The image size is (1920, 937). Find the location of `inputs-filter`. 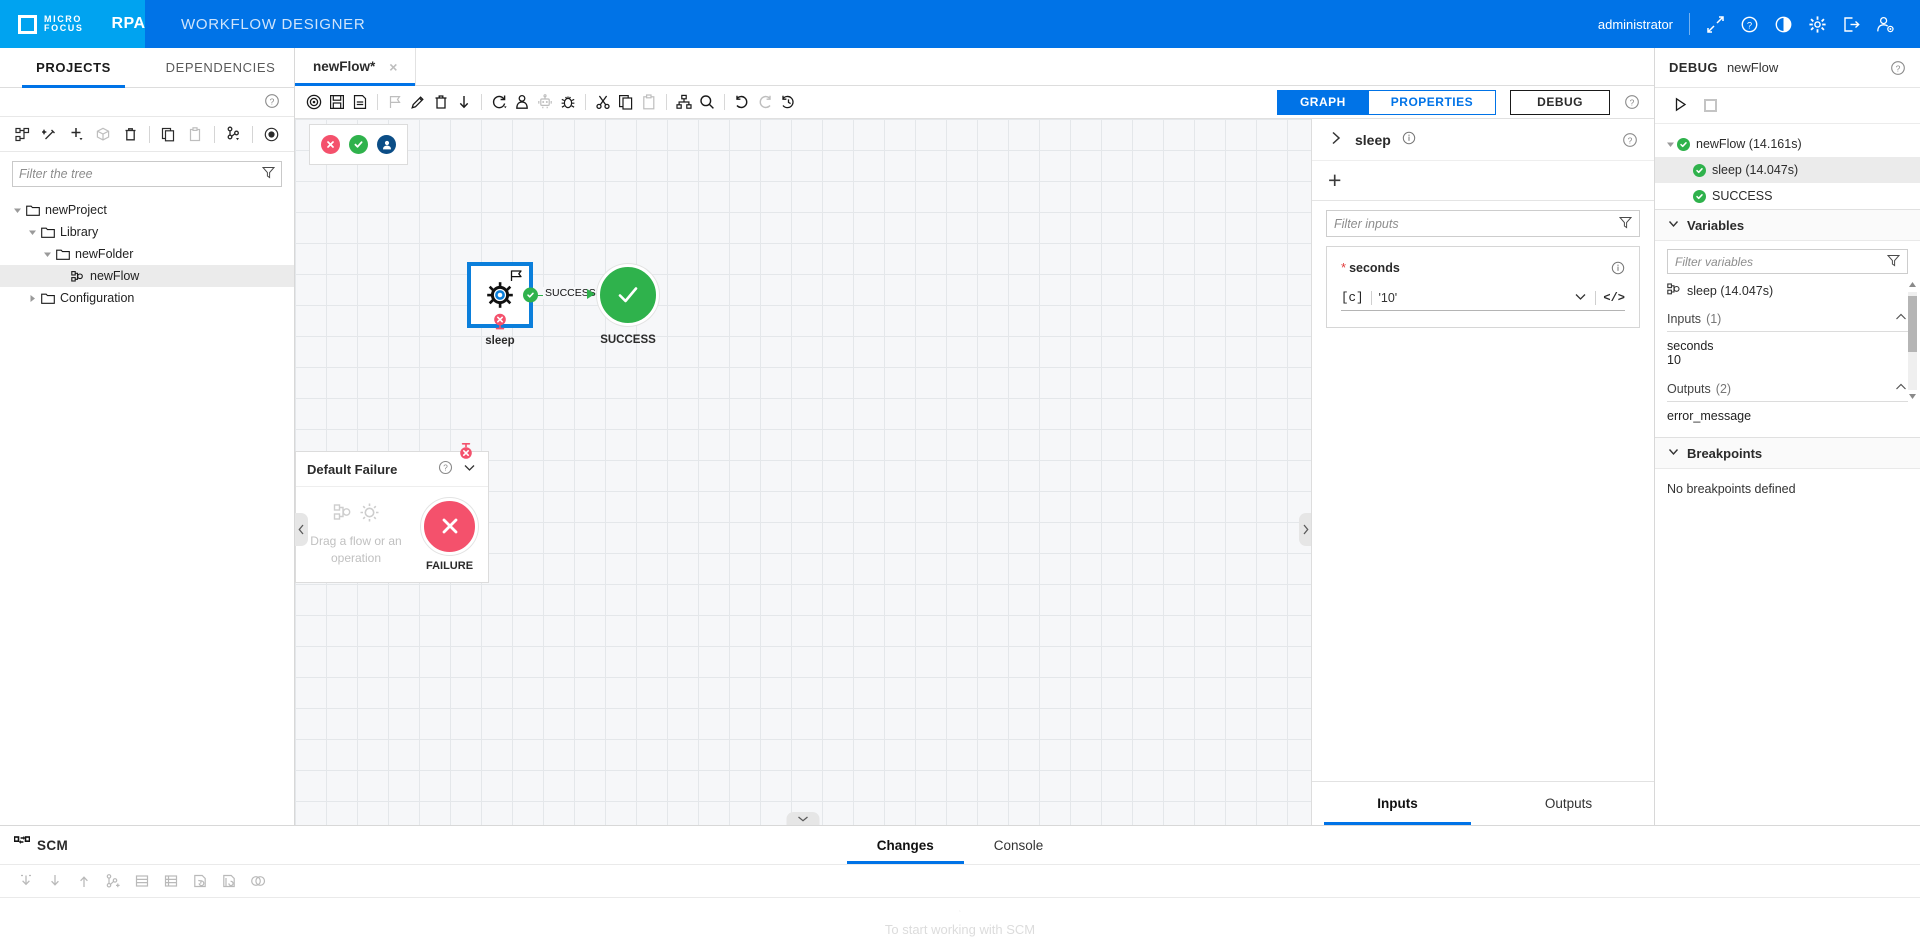

inputs-filter is located at coordinates (1483, 223).